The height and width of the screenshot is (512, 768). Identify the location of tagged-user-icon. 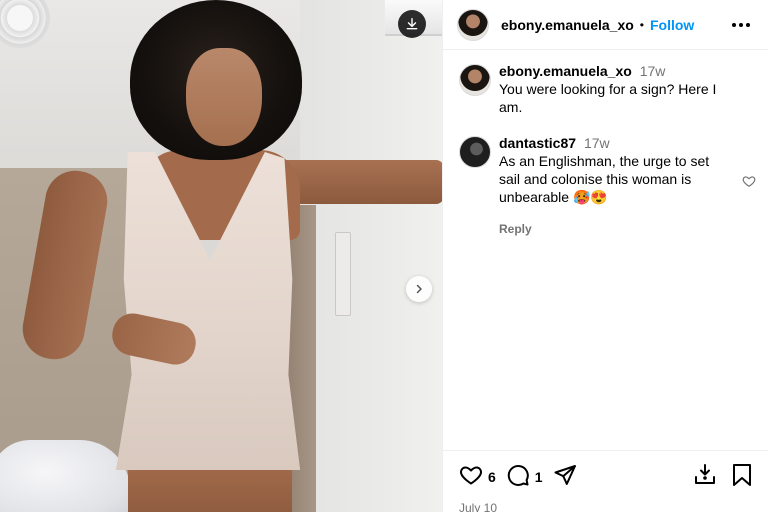
(705, 477).